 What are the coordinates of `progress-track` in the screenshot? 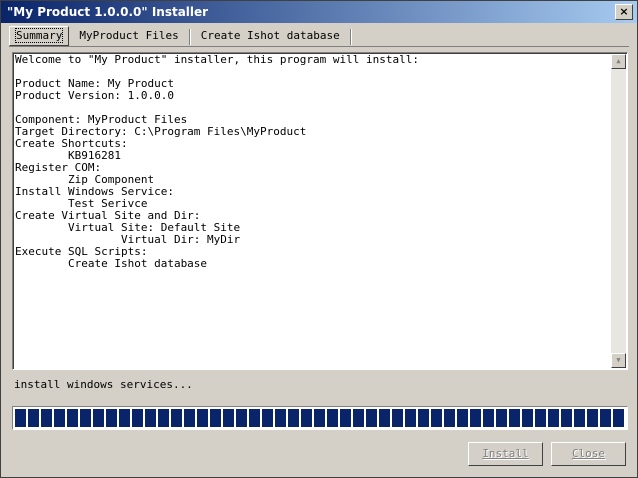 It's located at (320, 418).